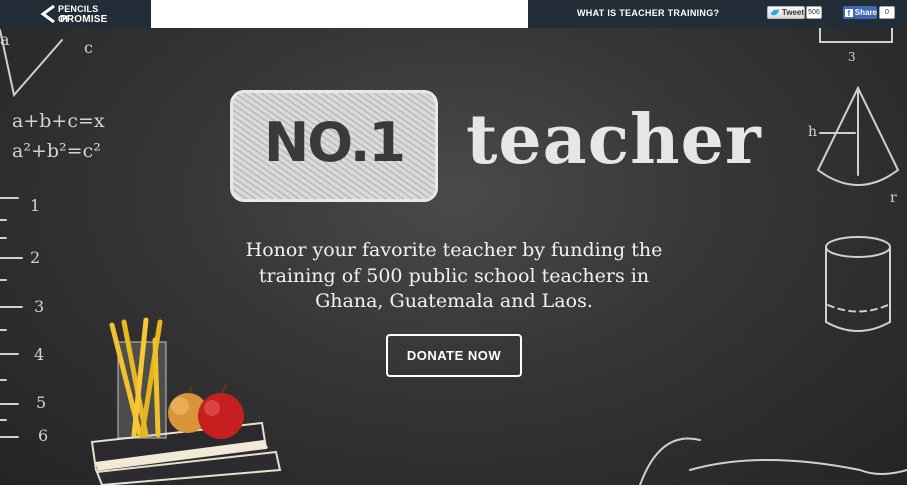 This screenshot has height=485, width=907. What do you see at coordinates (454, 355) in the screenshot?
I see `donate-now-button: DONATE NOW` at bounding box center [454, 355].